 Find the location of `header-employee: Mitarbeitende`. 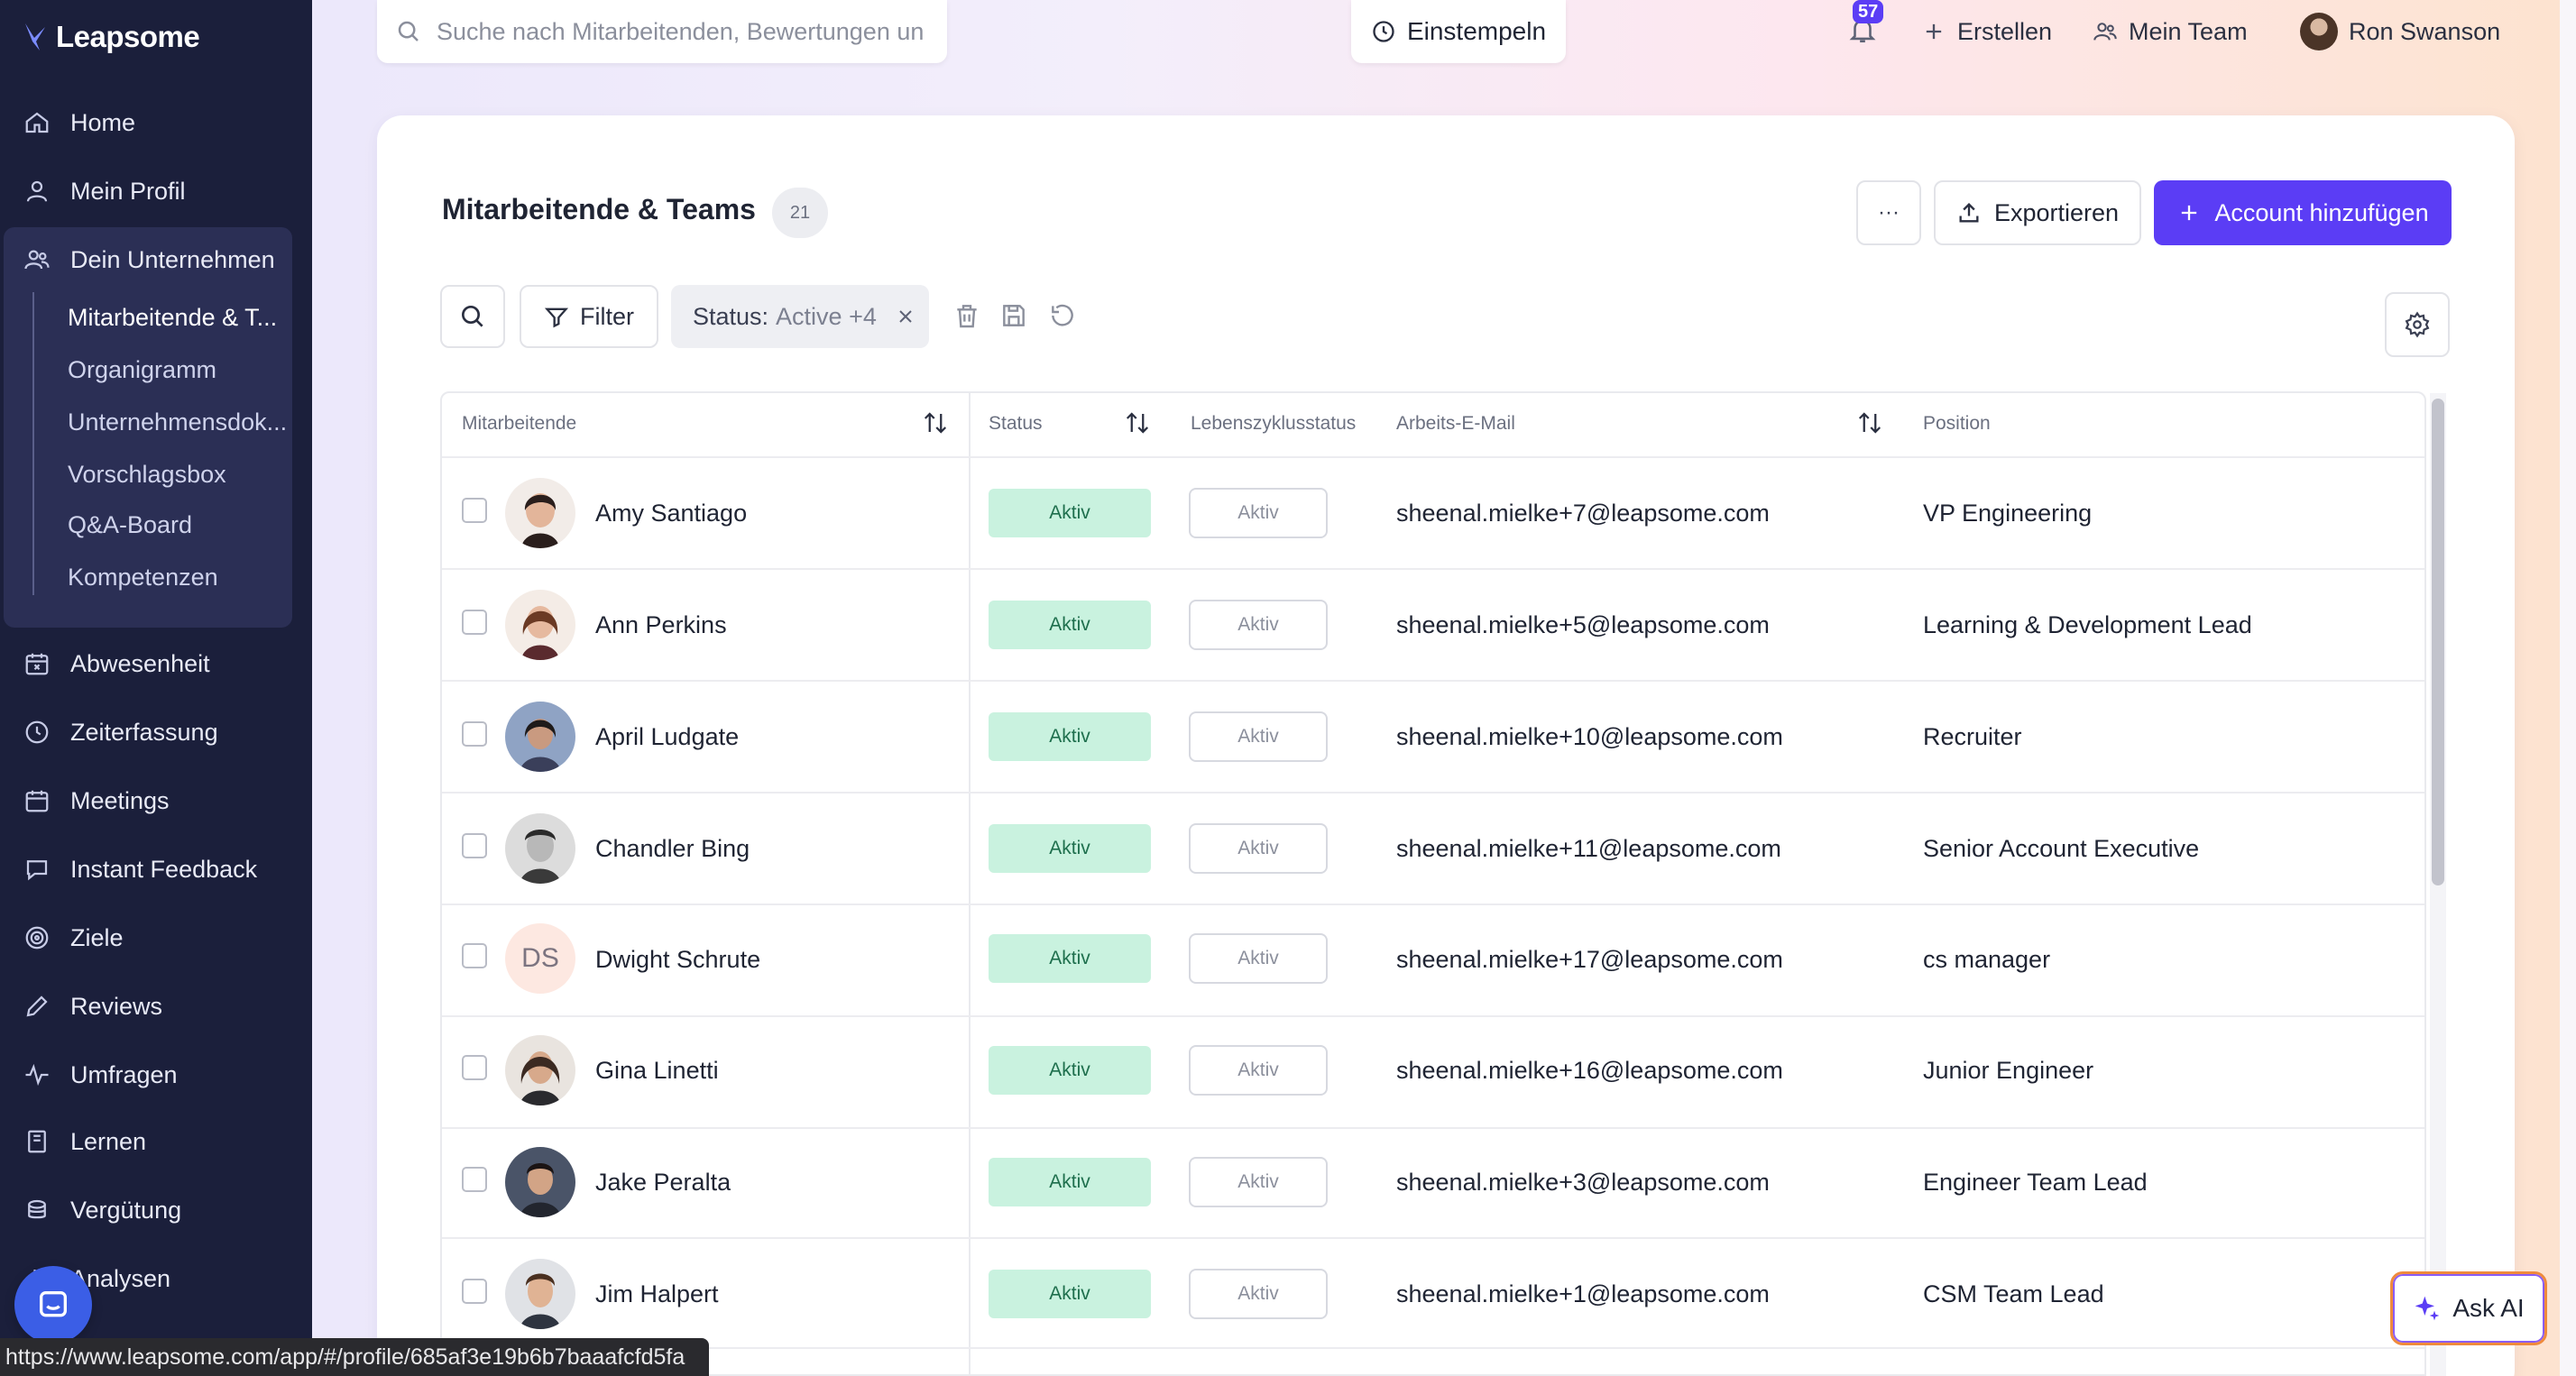

header-employee: Mitarbeitende is located at coordinates (519, 423).